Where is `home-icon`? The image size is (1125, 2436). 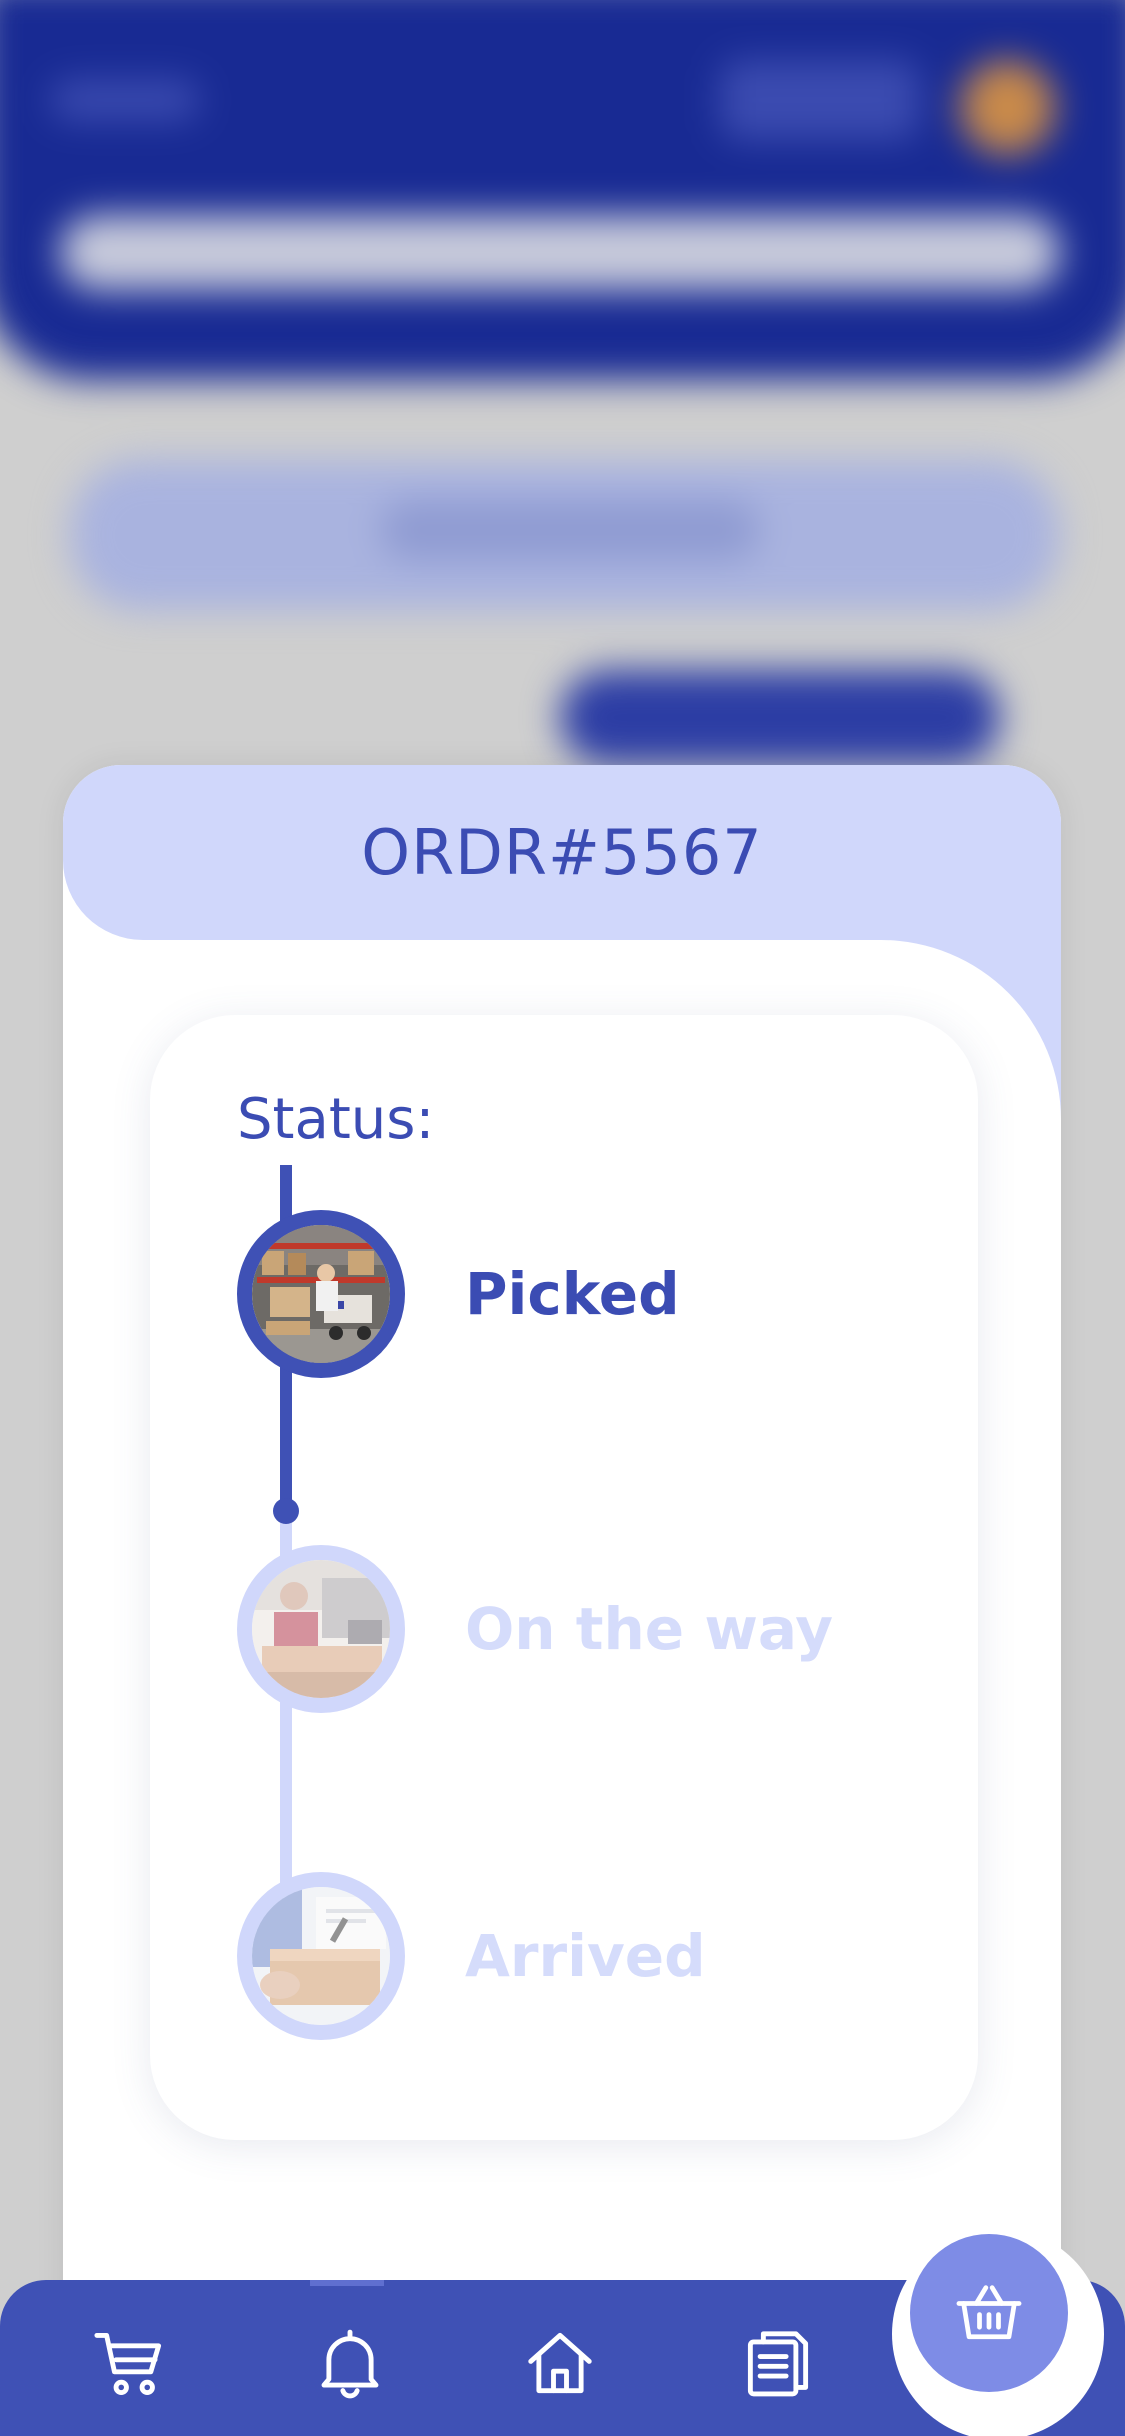 home-icon is located at coordinates (560, 2363).